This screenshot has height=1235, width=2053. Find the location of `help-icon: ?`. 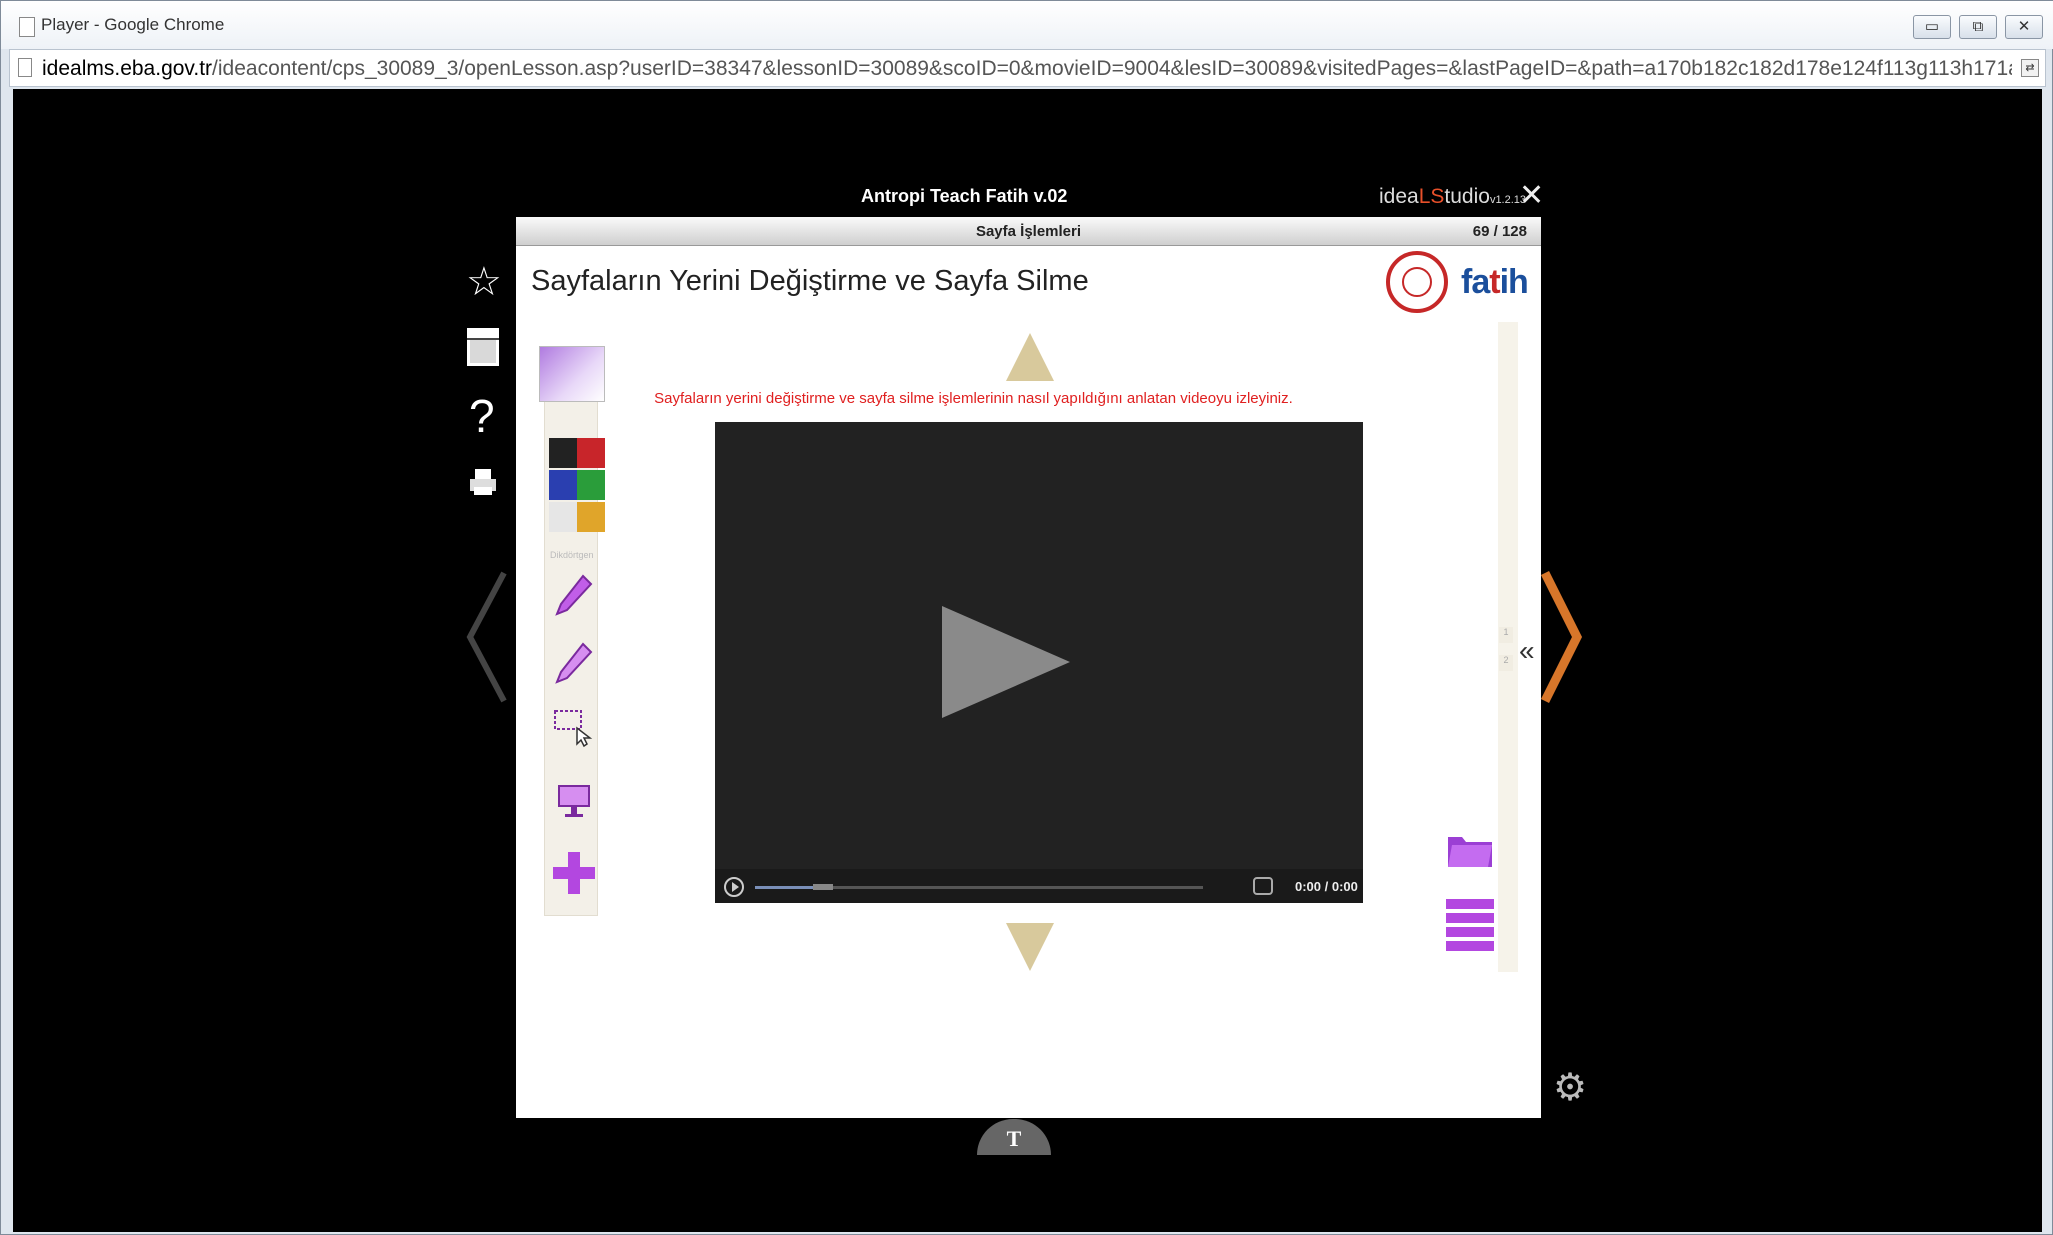

help-icon: ? is located at coordinates (482, 416).